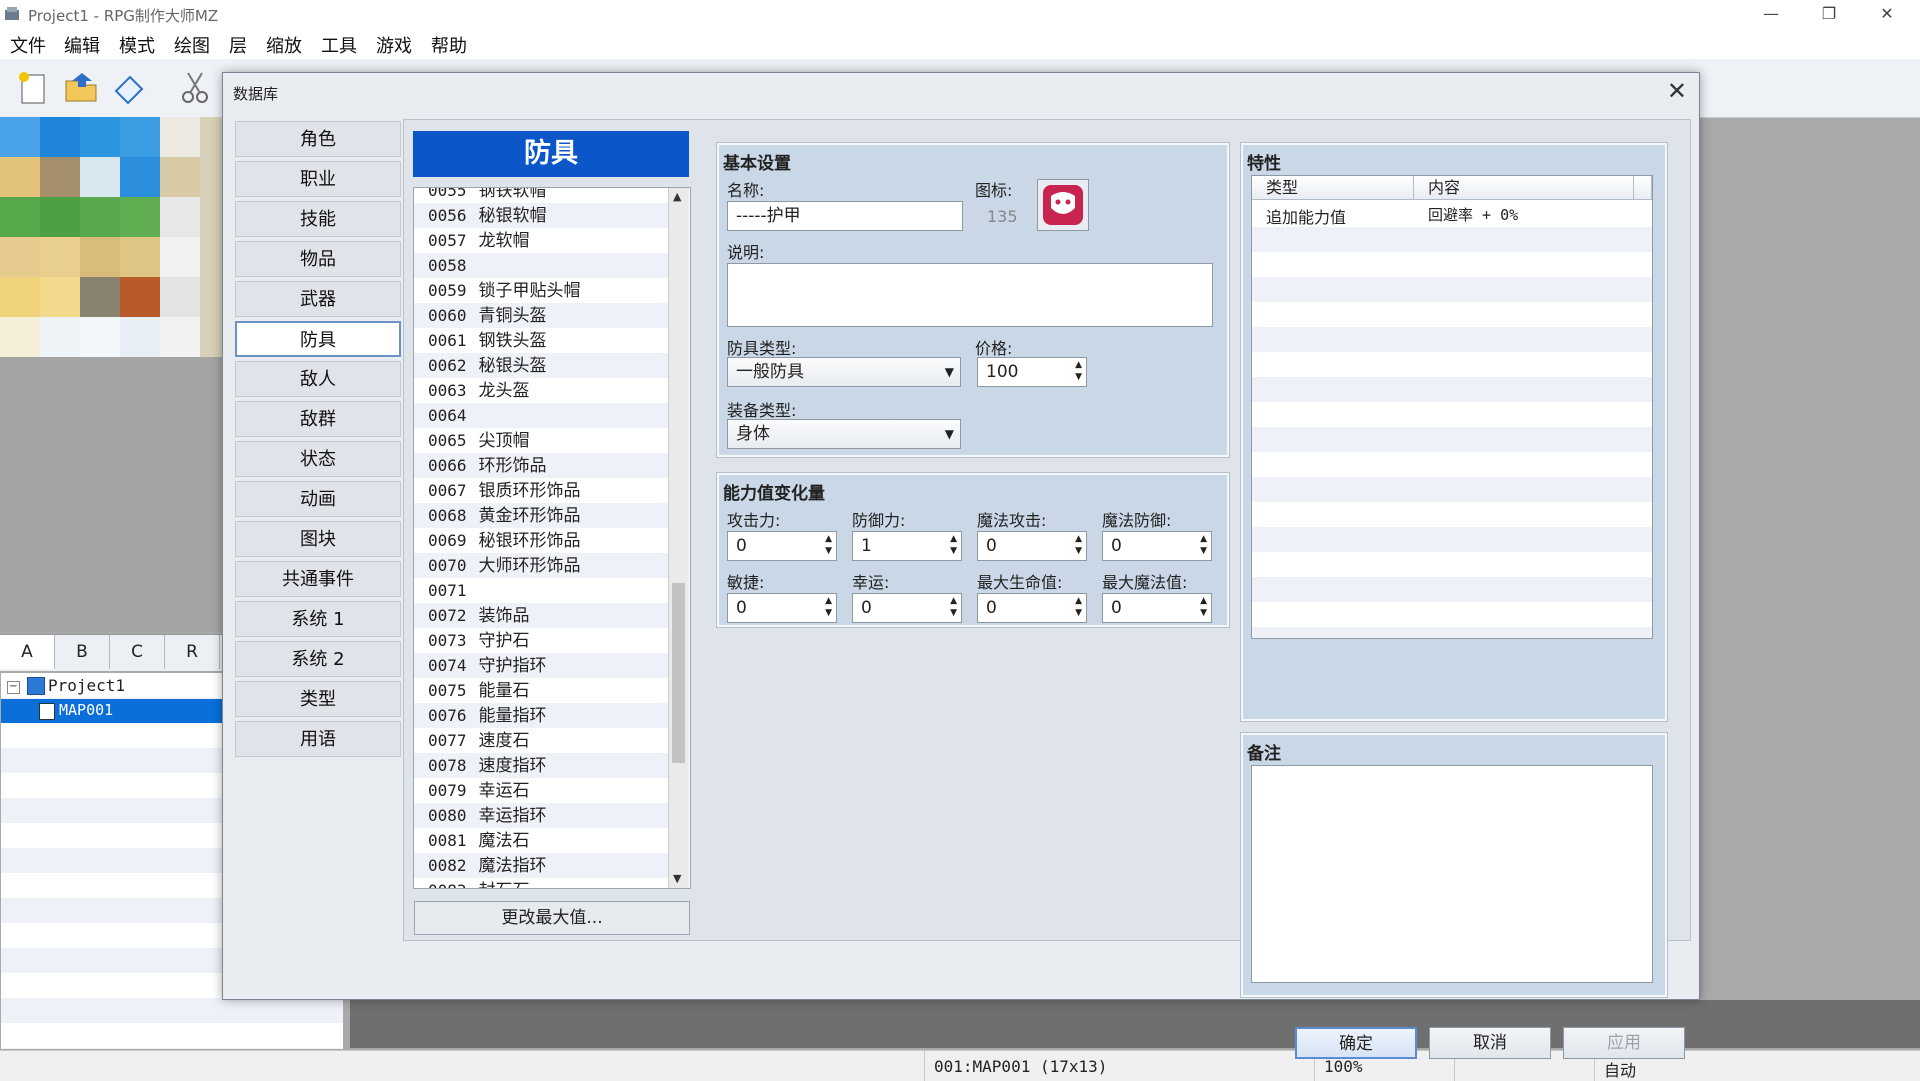 This screenshot has height=1081, width=1920. Describe the element at coordinates (541, 265) in the screenshot. I see `list-item: 0058` at that location.